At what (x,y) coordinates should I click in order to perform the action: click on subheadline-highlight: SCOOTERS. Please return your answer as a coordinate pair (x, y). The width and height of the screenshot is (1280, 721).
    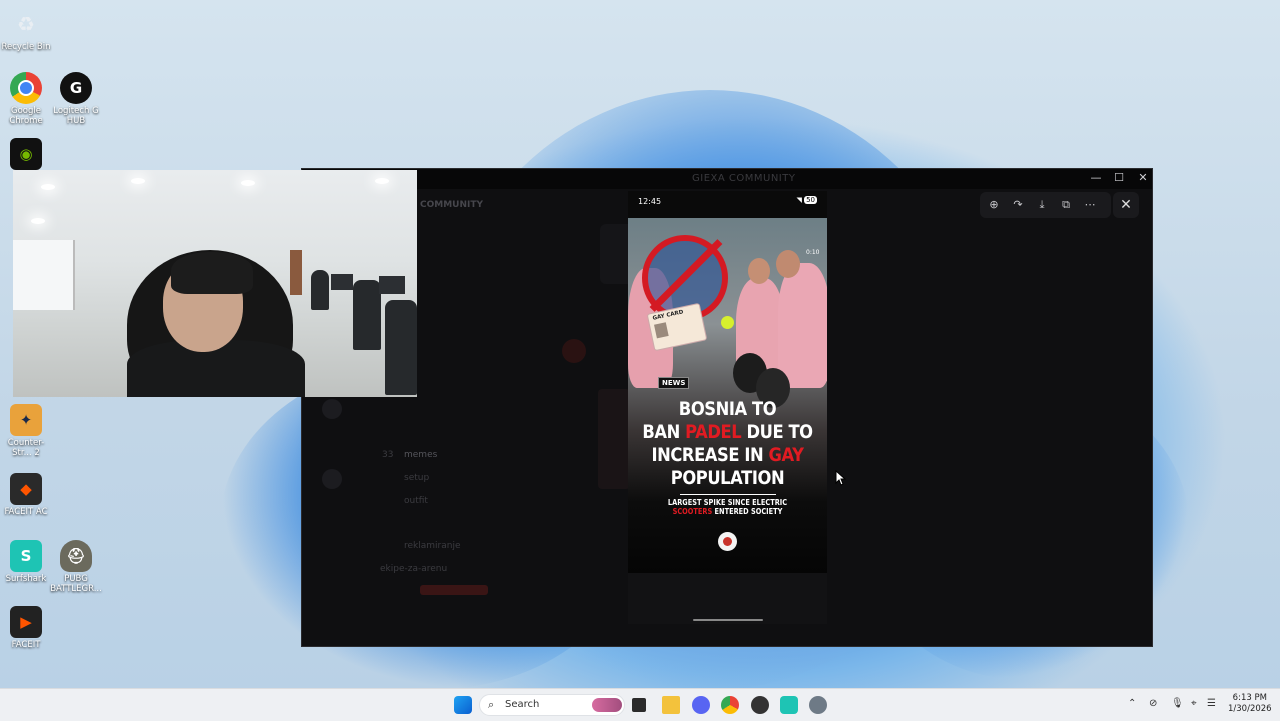
    Looking at the image, I should click on (692, 511).